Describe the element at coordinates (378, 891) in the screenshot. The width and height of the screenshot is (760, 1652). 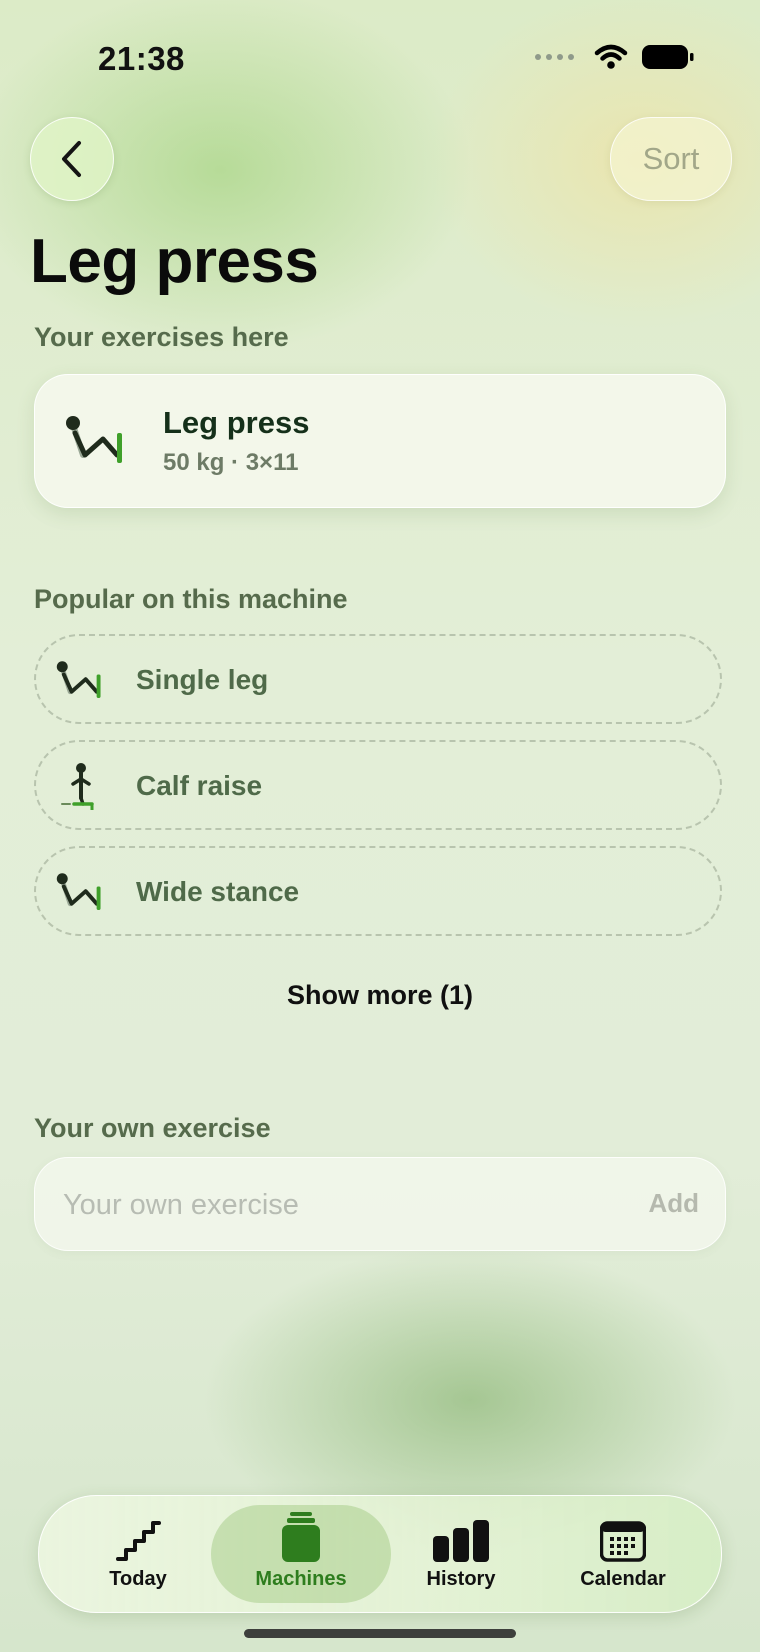
I see `popular-item-wide-stance: Wide stance` at that location.